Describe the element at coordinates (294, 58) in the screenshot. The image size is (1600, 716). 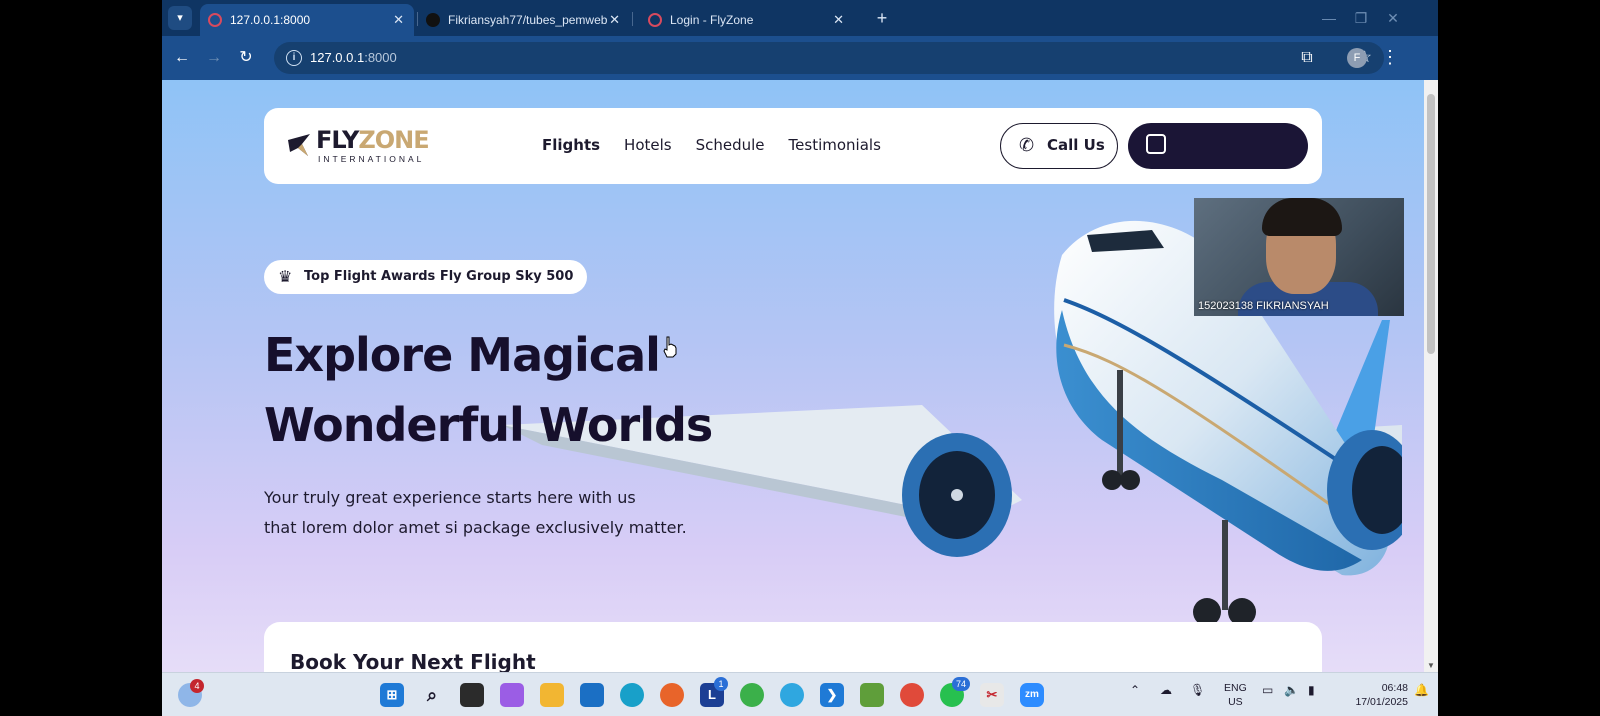
I see `site-info-icon: i` at that location.